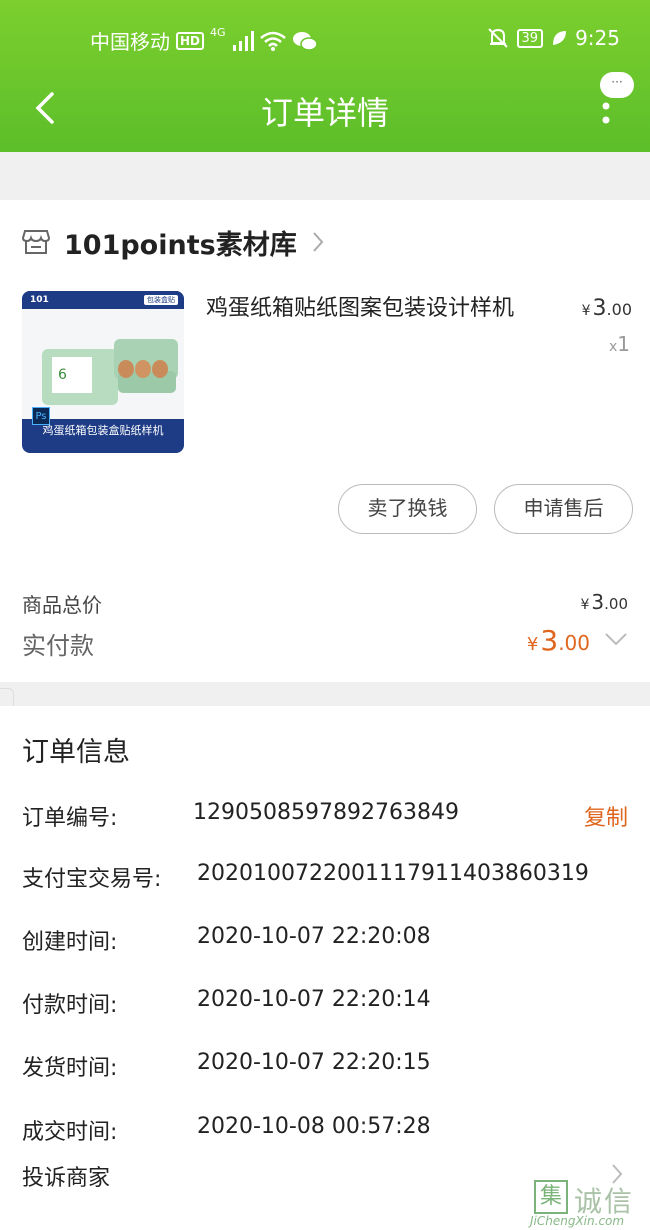  I want to click on hd-badge: HD, so click(190, 40).